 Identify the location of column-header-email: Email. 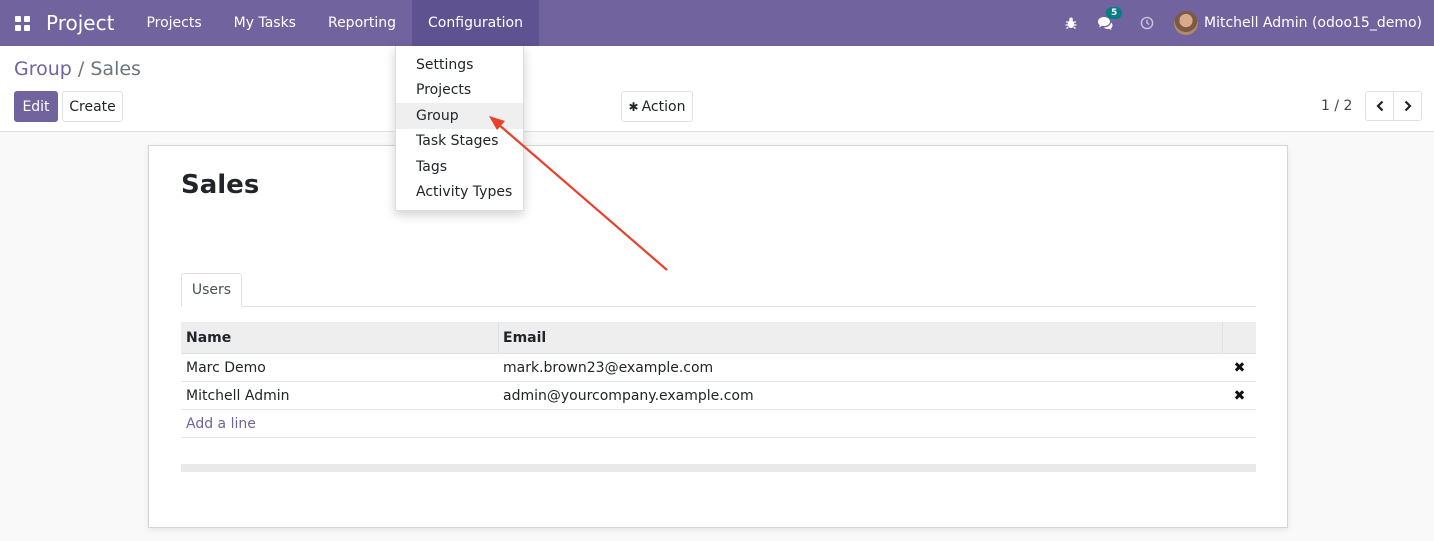
(861, 337).